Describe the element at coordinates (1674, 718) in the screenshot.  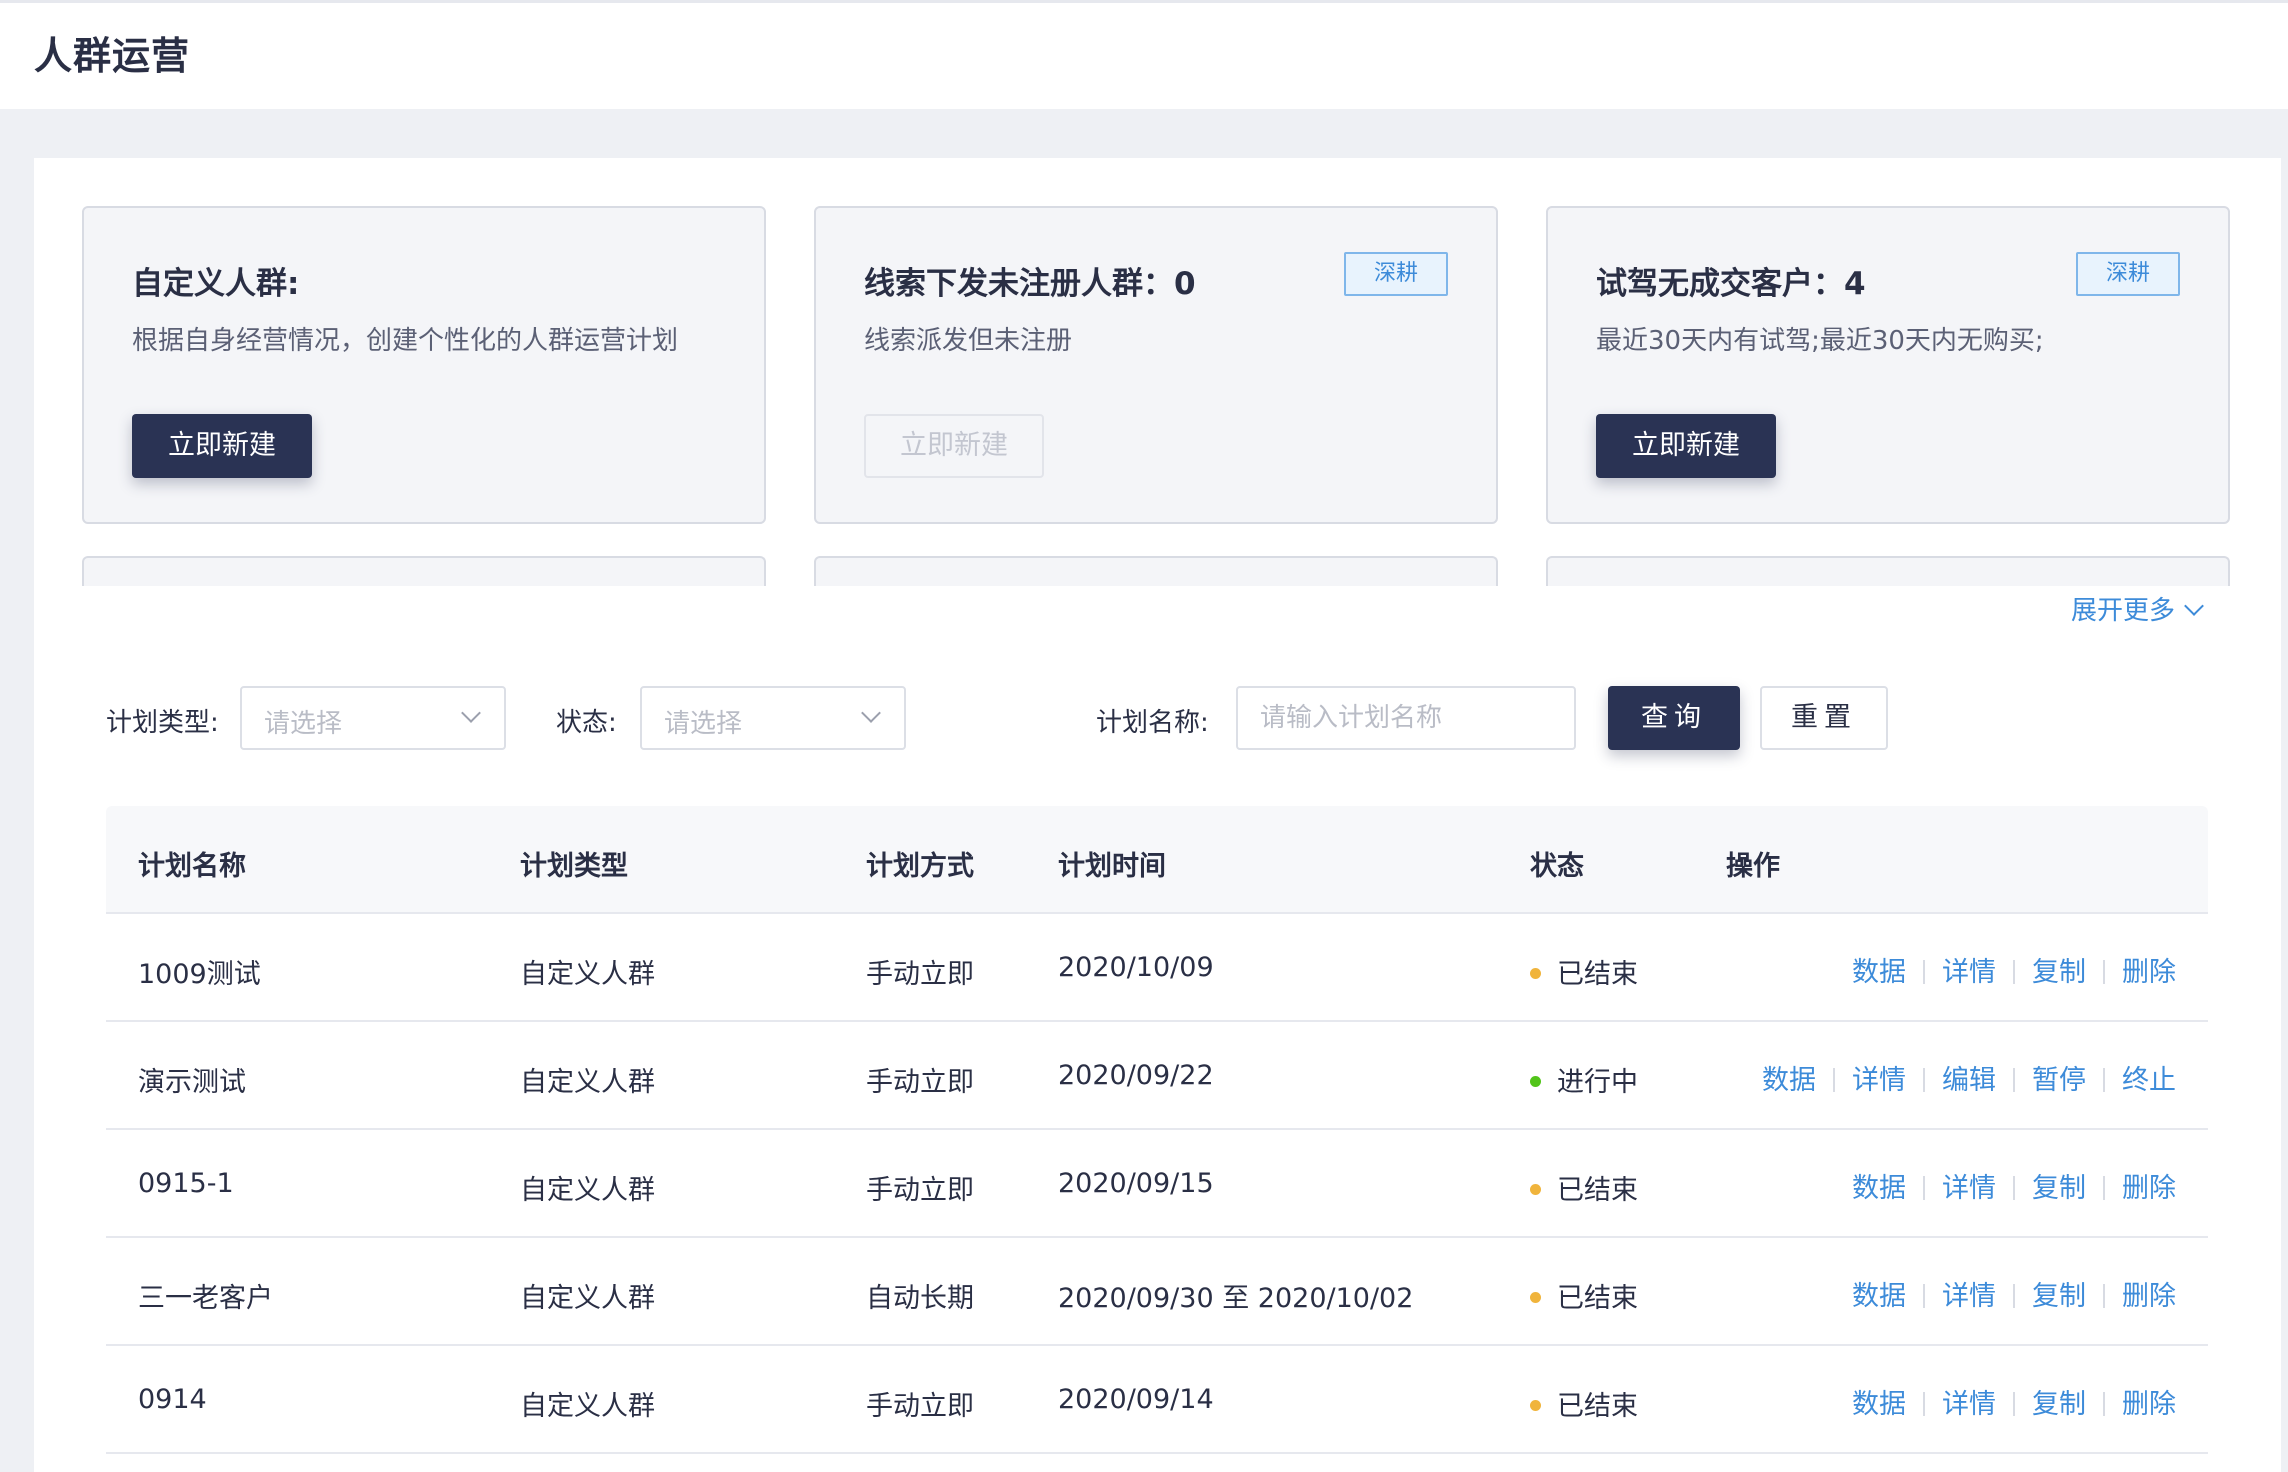
I see `query-button: 查询` at that location.